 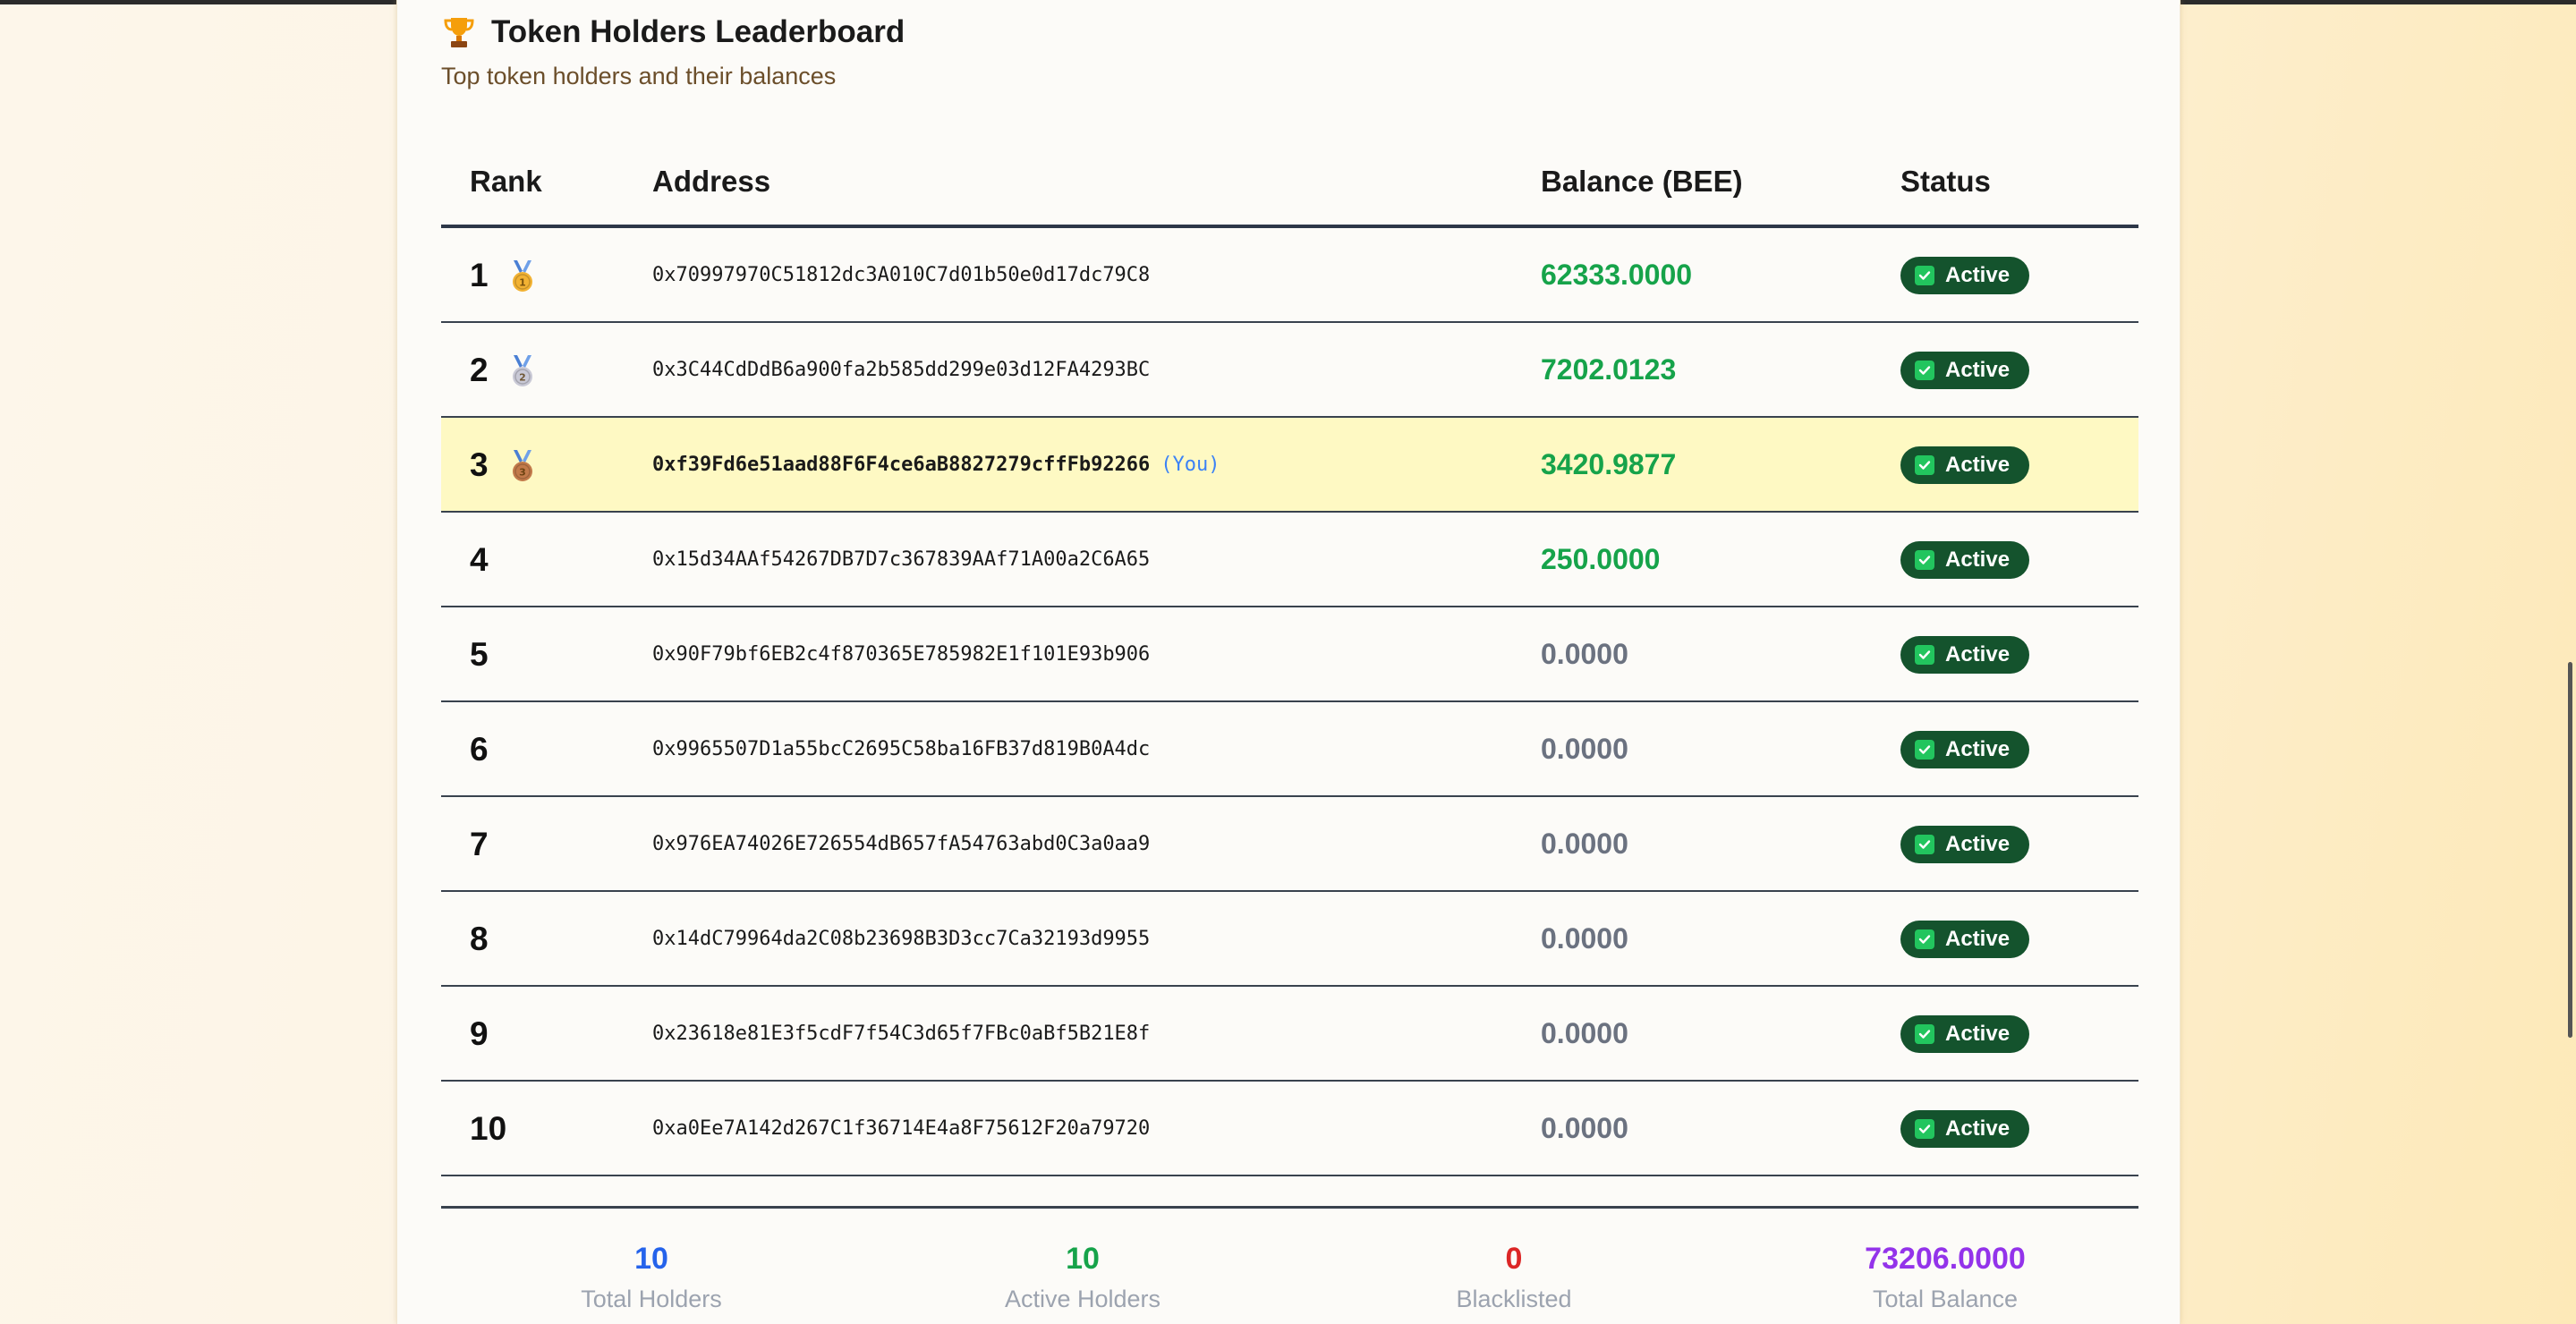 What do you see at coordinates (522, 370) in the screenshot?
I see `silver-medal-icon: 2` at bounding box center [522, 370].